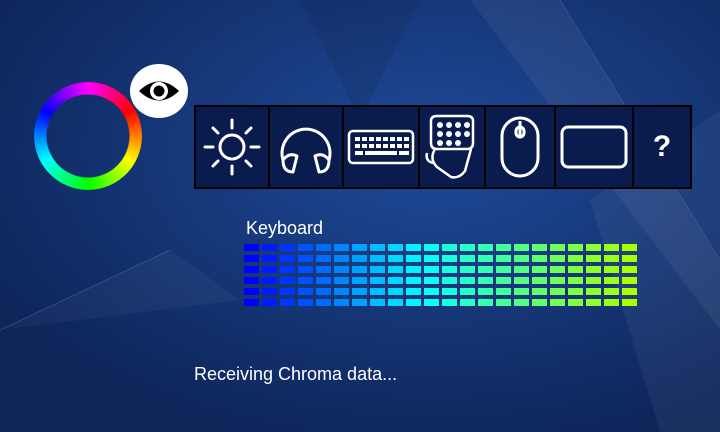  I want to click on eye-icon, so click(159, 91).